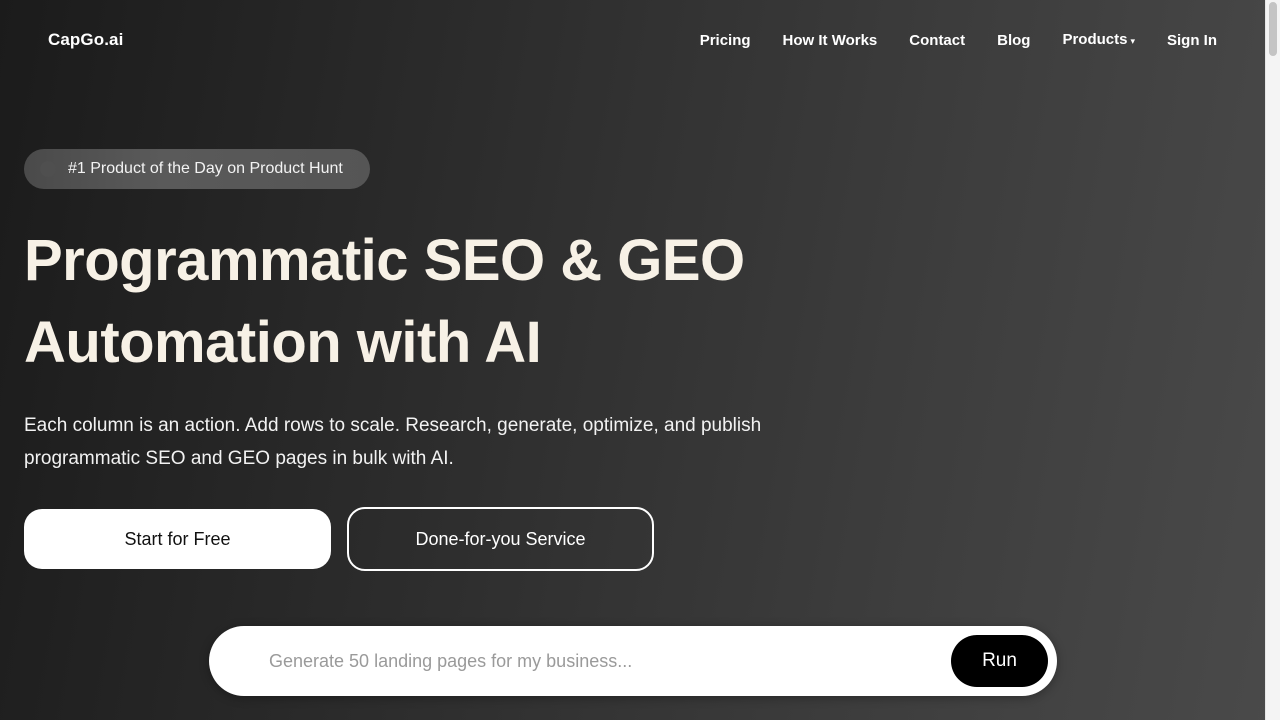 Image resolution: width=1280 pixels, height=720 pixels. I want to click on prompt-input, so click(599, 661).